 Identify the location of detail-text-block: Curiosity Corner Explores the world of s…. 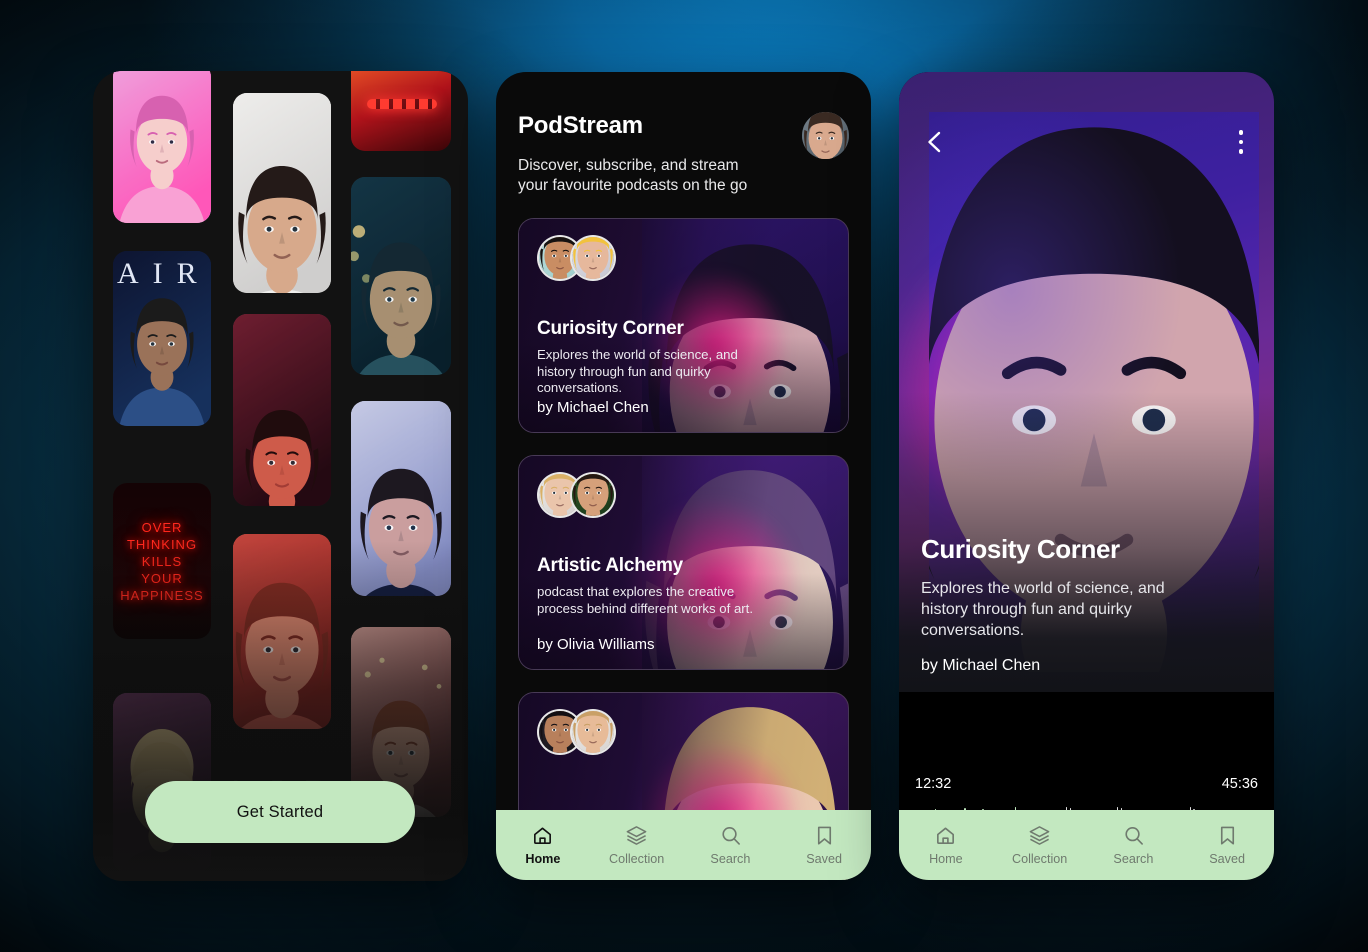
(1086, 604).